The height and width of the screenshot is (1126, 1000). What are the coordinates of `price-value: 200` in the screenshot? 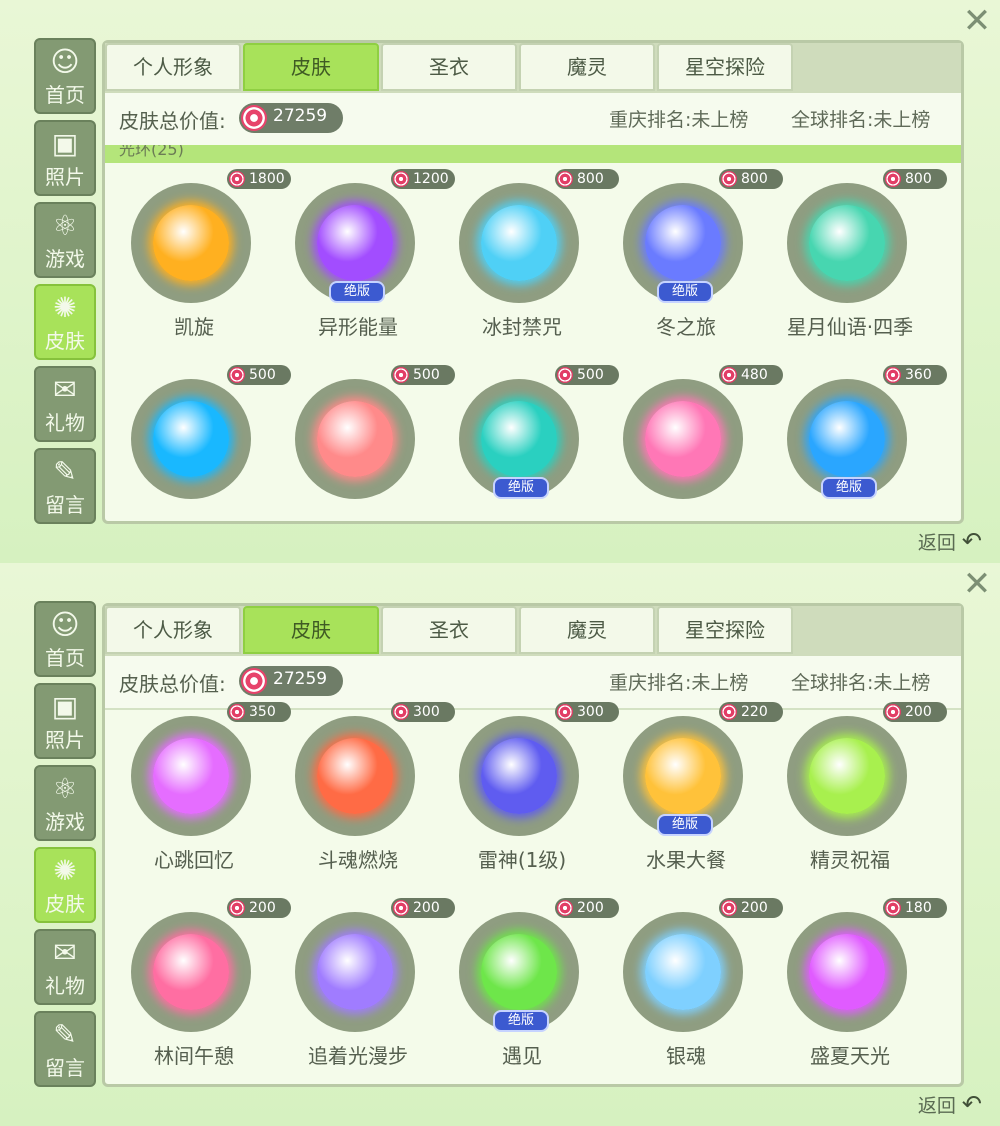 It's located at (918, 712).